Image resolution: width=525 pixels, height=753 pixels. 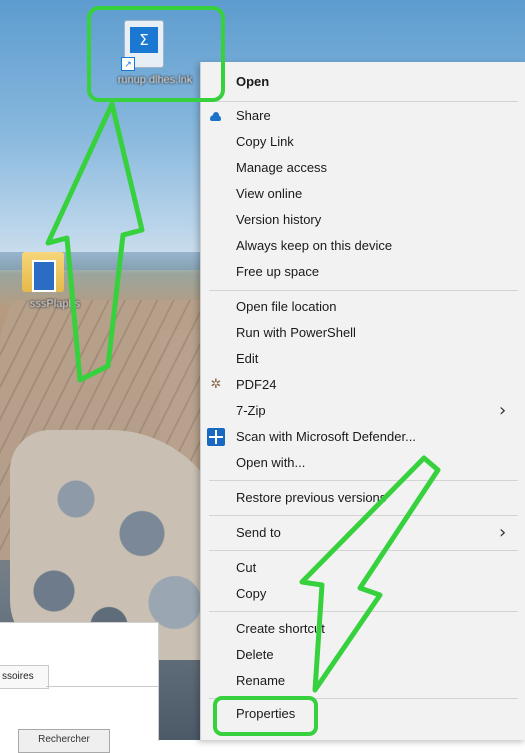 What do you see at coordinates (95, 242) in the screenshot?
I see `up-arrow` at bounding box center [95, 242].